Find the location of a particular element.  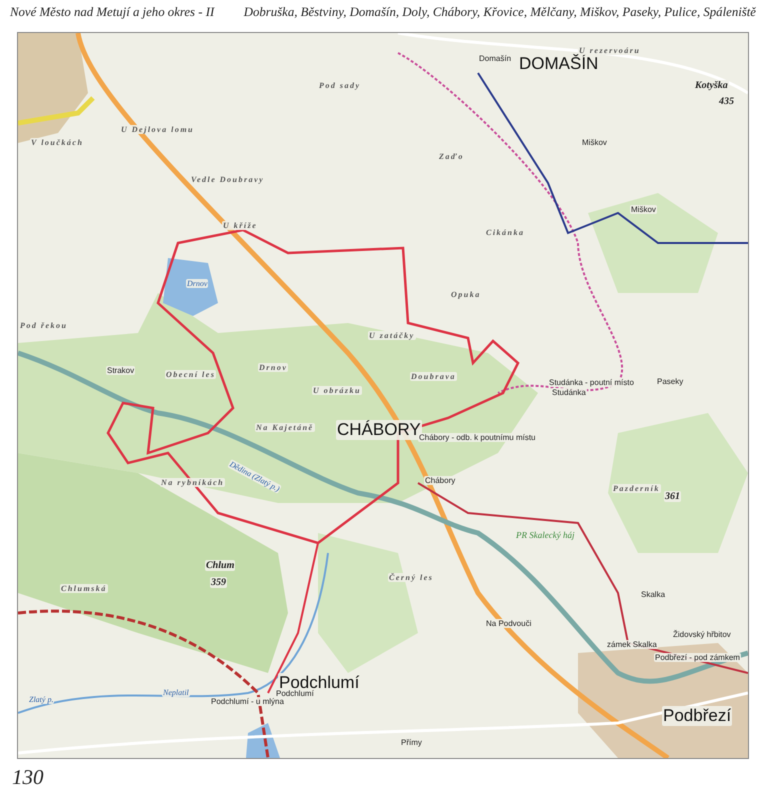

place-label: U kříže is located at coordinates (240, 225).